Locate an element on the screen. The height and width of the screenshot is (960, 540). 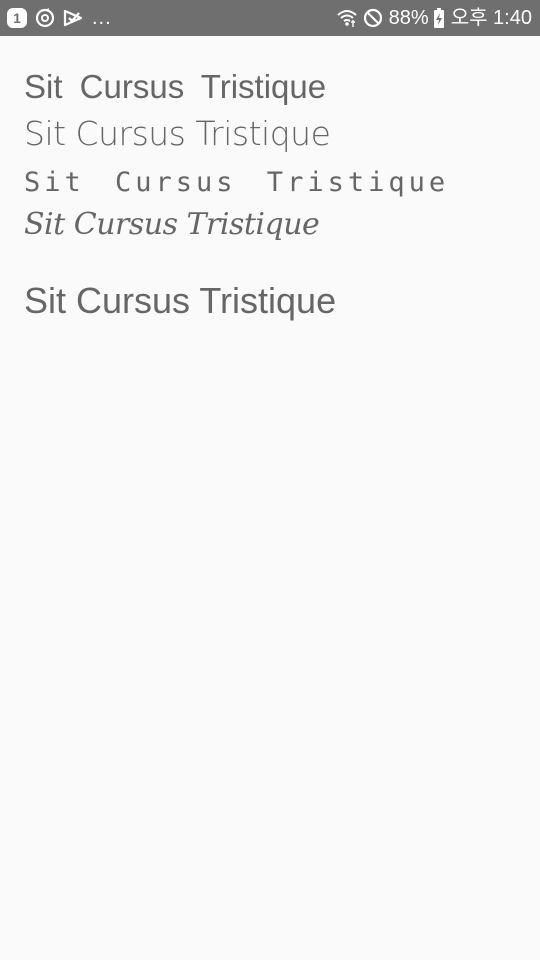
status-bar: 1 ... 88% 오후 1:40 is located at coordinates (270, 18).